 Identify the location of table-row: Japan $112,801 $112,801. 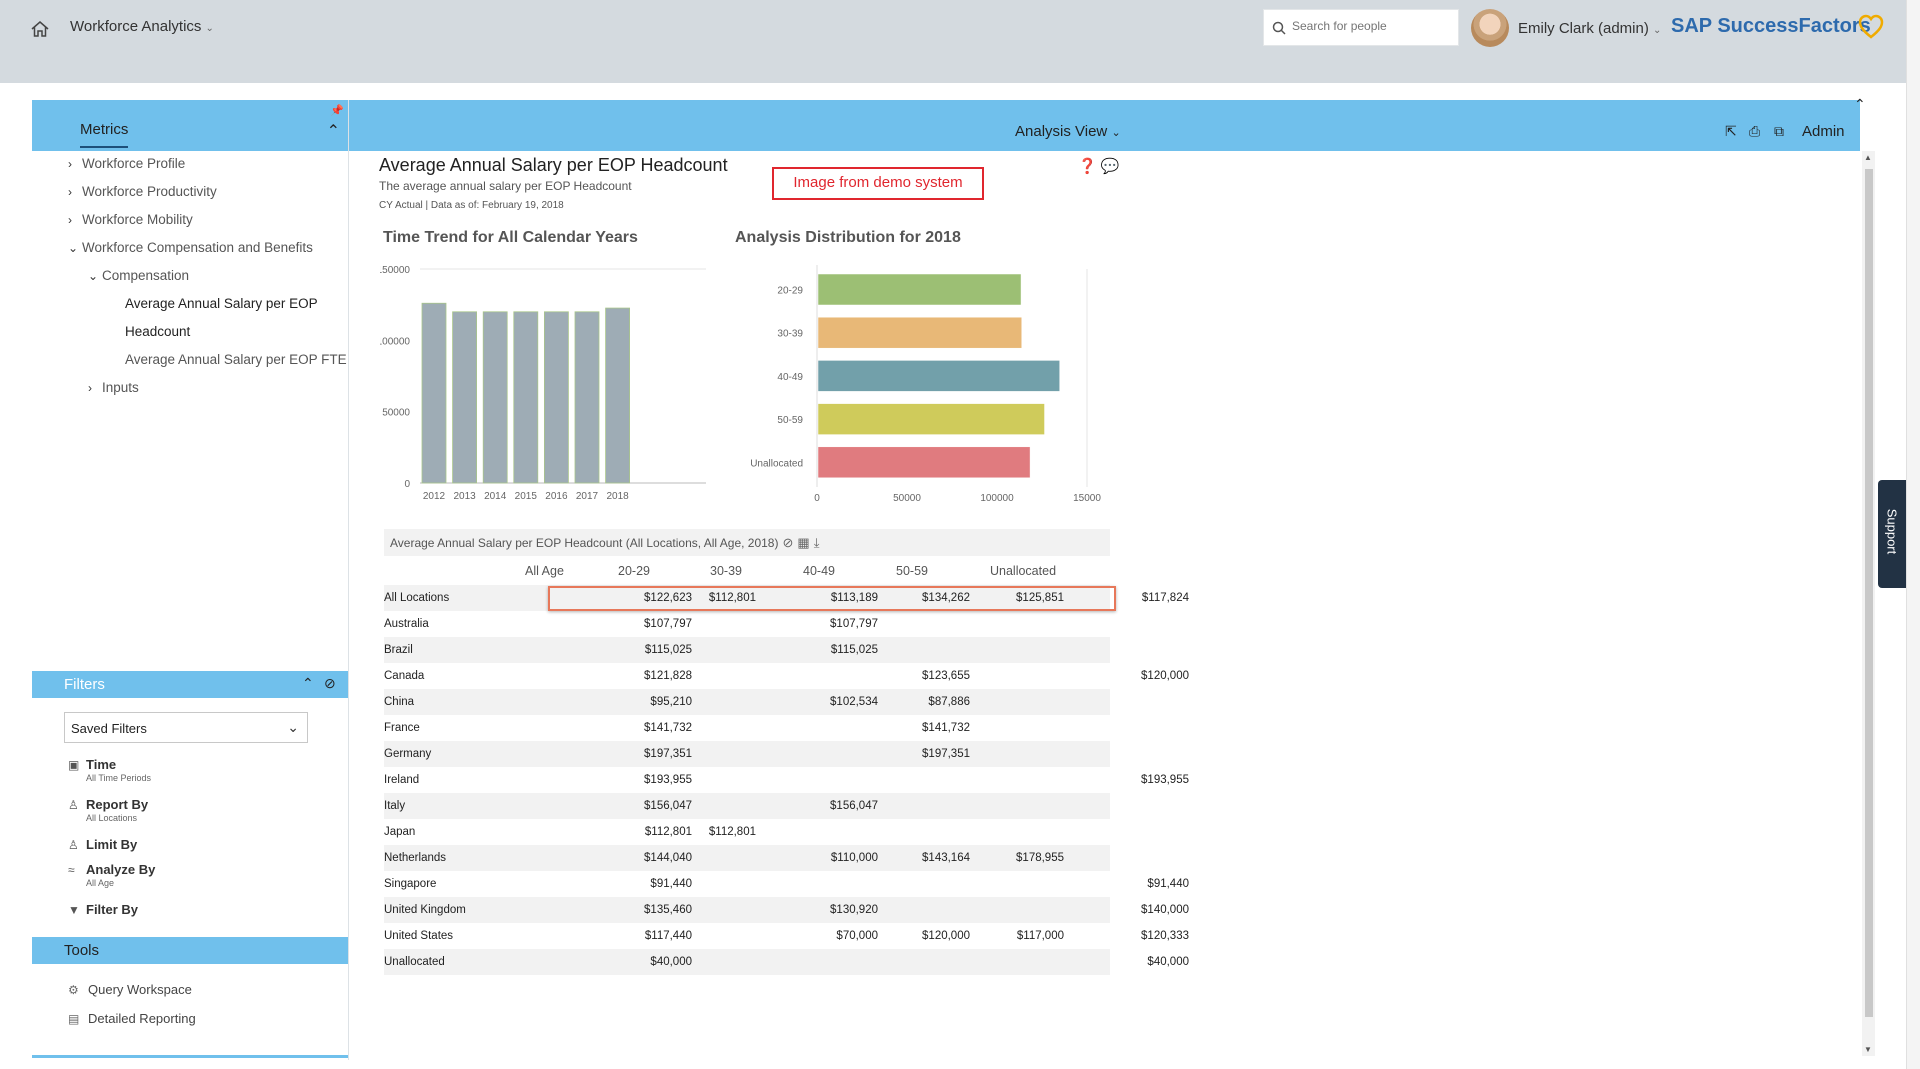
(747, 832).